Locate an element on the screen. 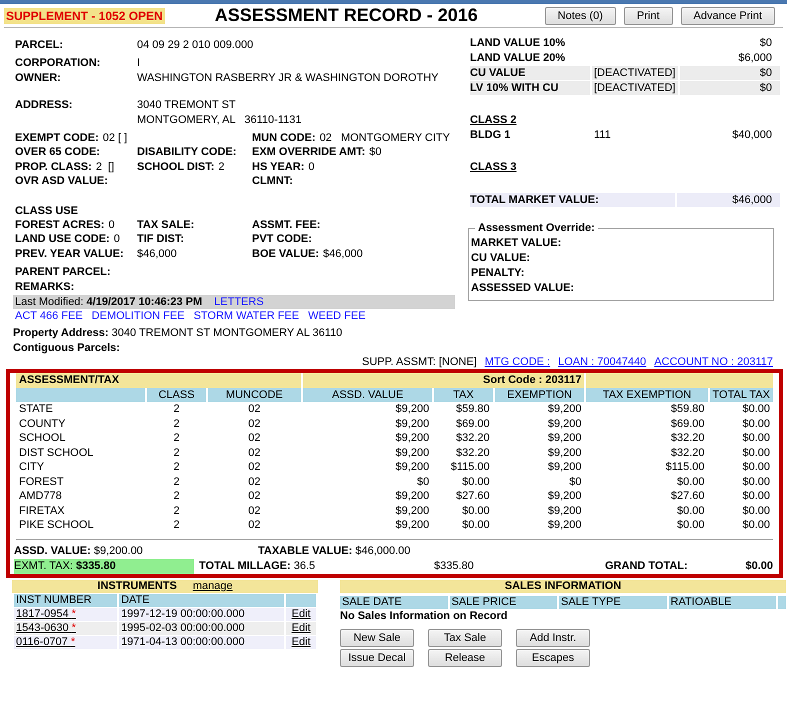 This screenshot has width=787, height=713. field-label: LAND USE CODE: is located at coordinates (62, 239).